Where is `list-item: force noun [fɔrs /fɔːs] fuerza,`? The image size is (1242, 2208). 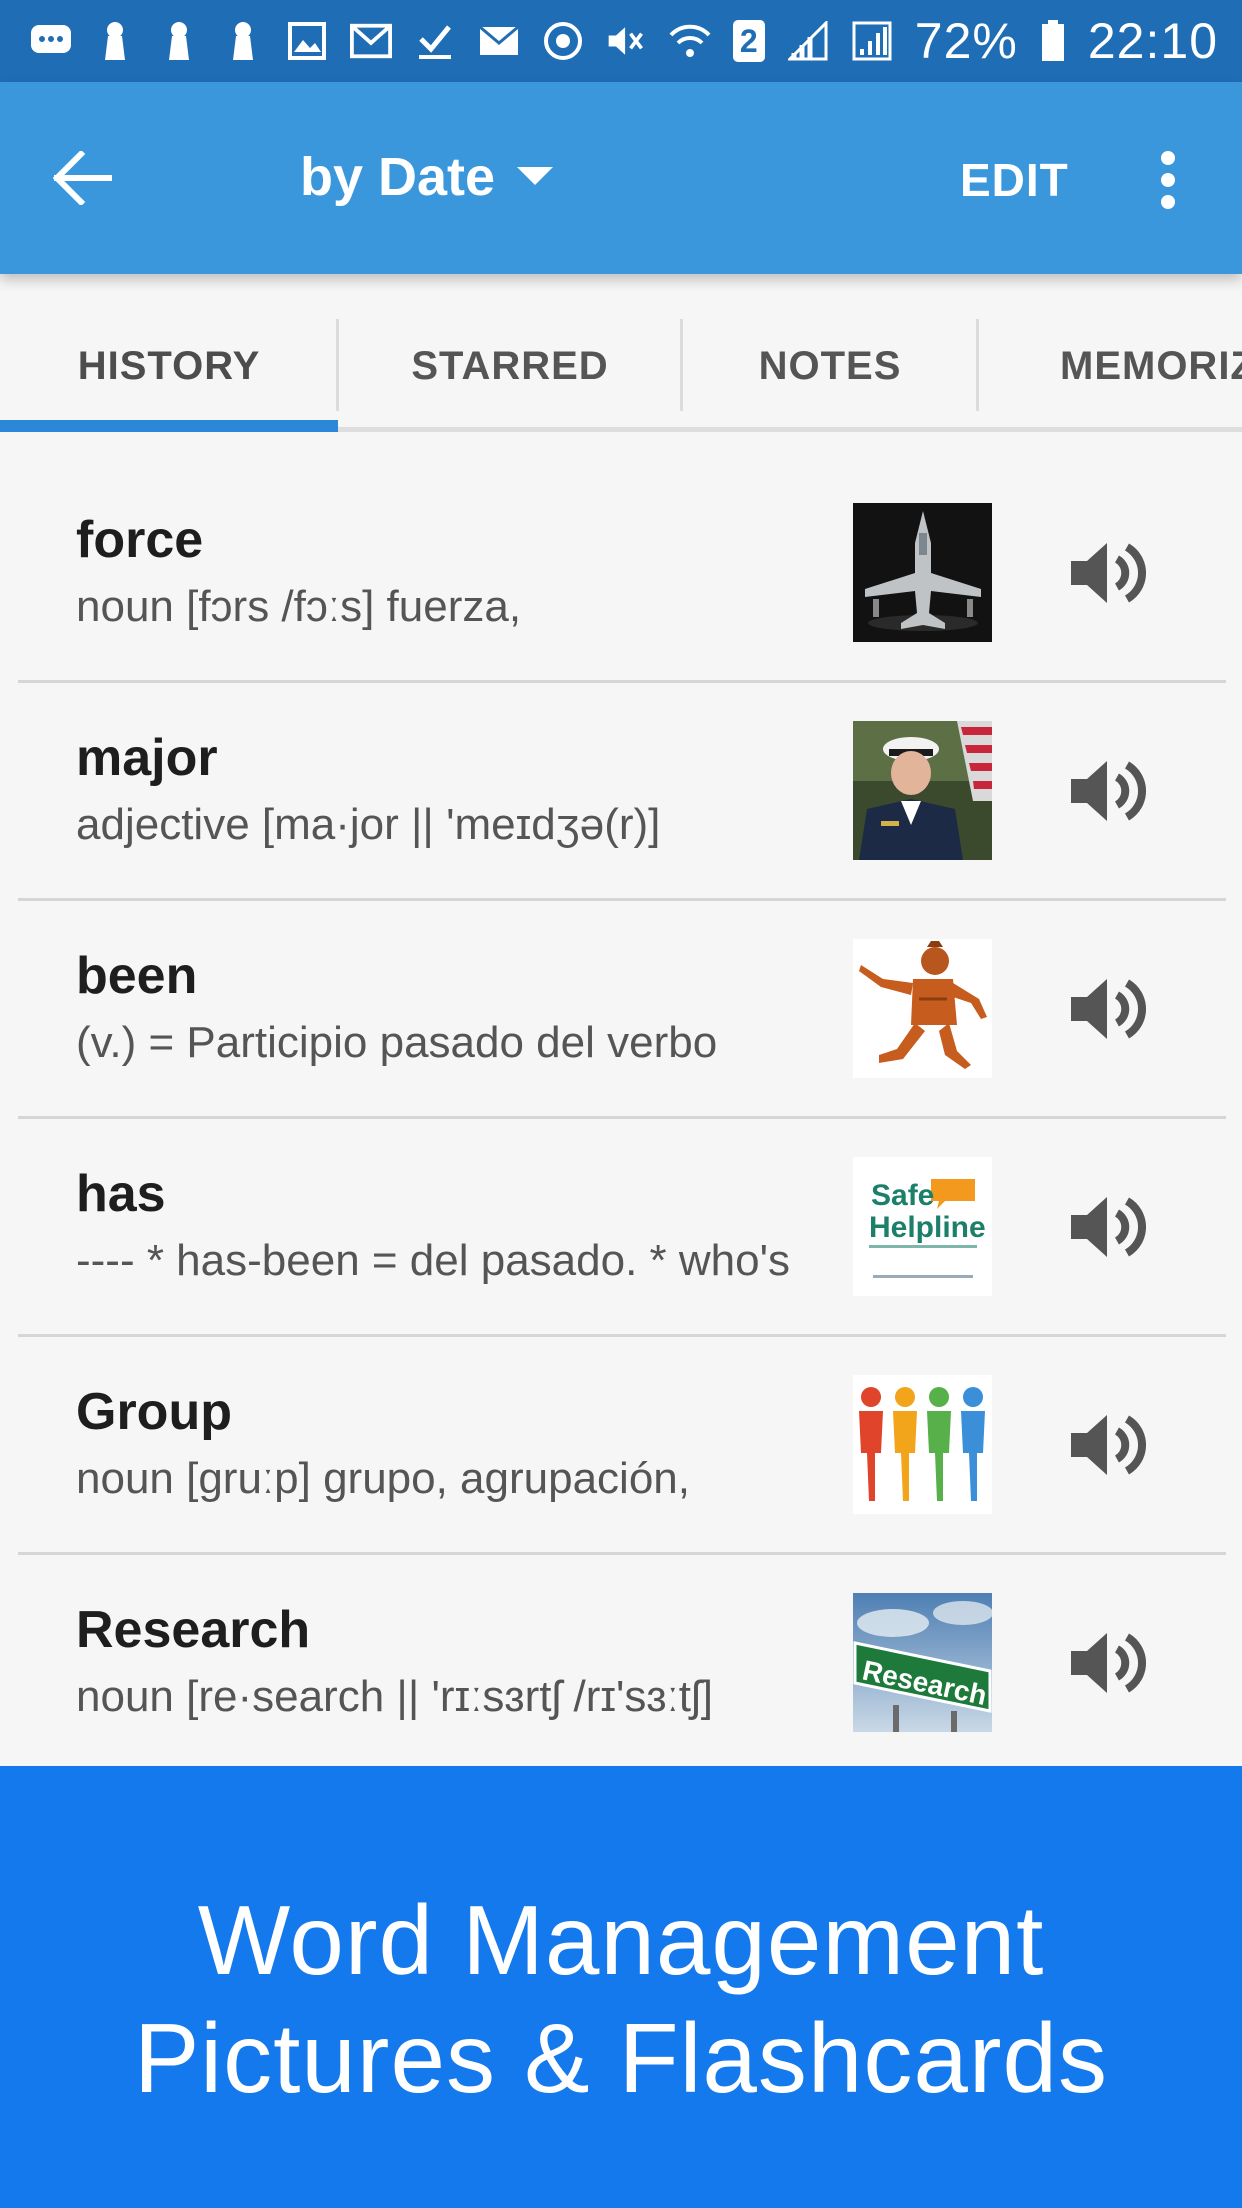
list-item: force noun [fɔrs /fɔːs] fuerza, is located at coordinates (621, 565).